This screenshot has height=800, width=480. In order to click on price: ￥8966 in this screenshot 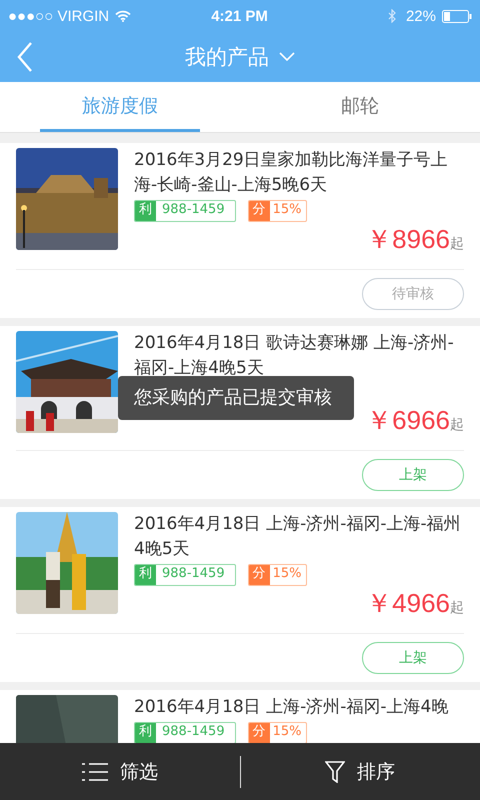, I will do `click(408, 239)`.